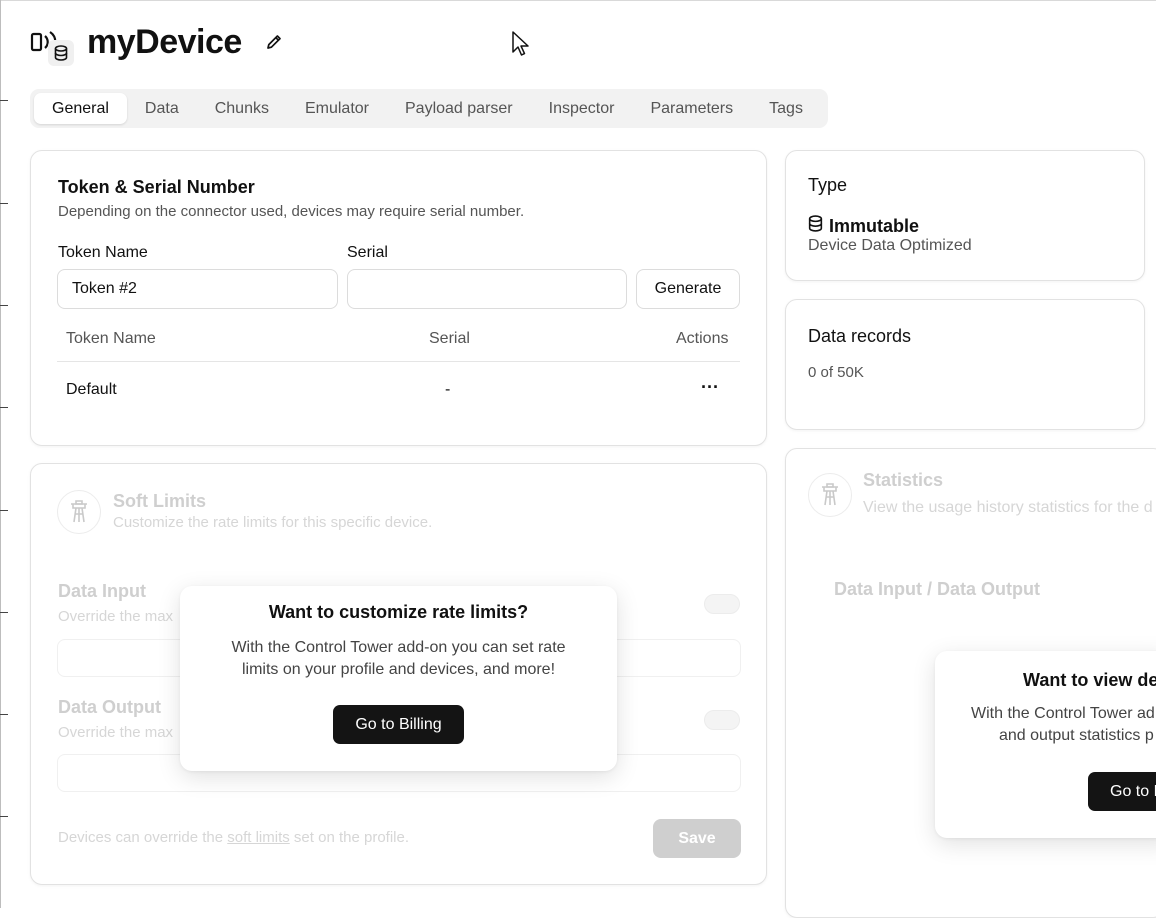 This screenshot has width=1156, height=918. I want to click on save-button: Save, so click(697, 838).